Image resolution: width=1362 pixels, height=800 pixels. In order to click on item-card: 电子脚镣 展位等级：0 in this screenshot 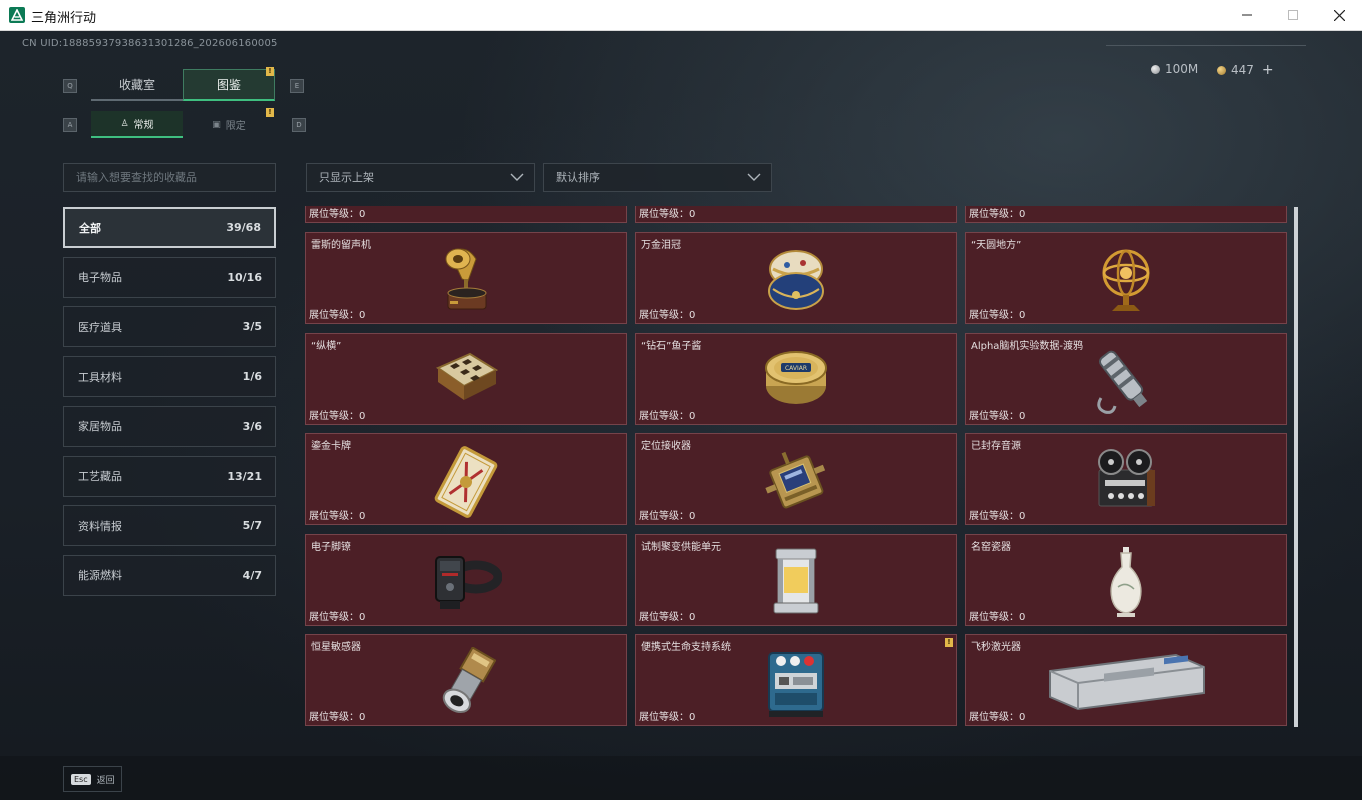, I will do `click(466, 580)`.